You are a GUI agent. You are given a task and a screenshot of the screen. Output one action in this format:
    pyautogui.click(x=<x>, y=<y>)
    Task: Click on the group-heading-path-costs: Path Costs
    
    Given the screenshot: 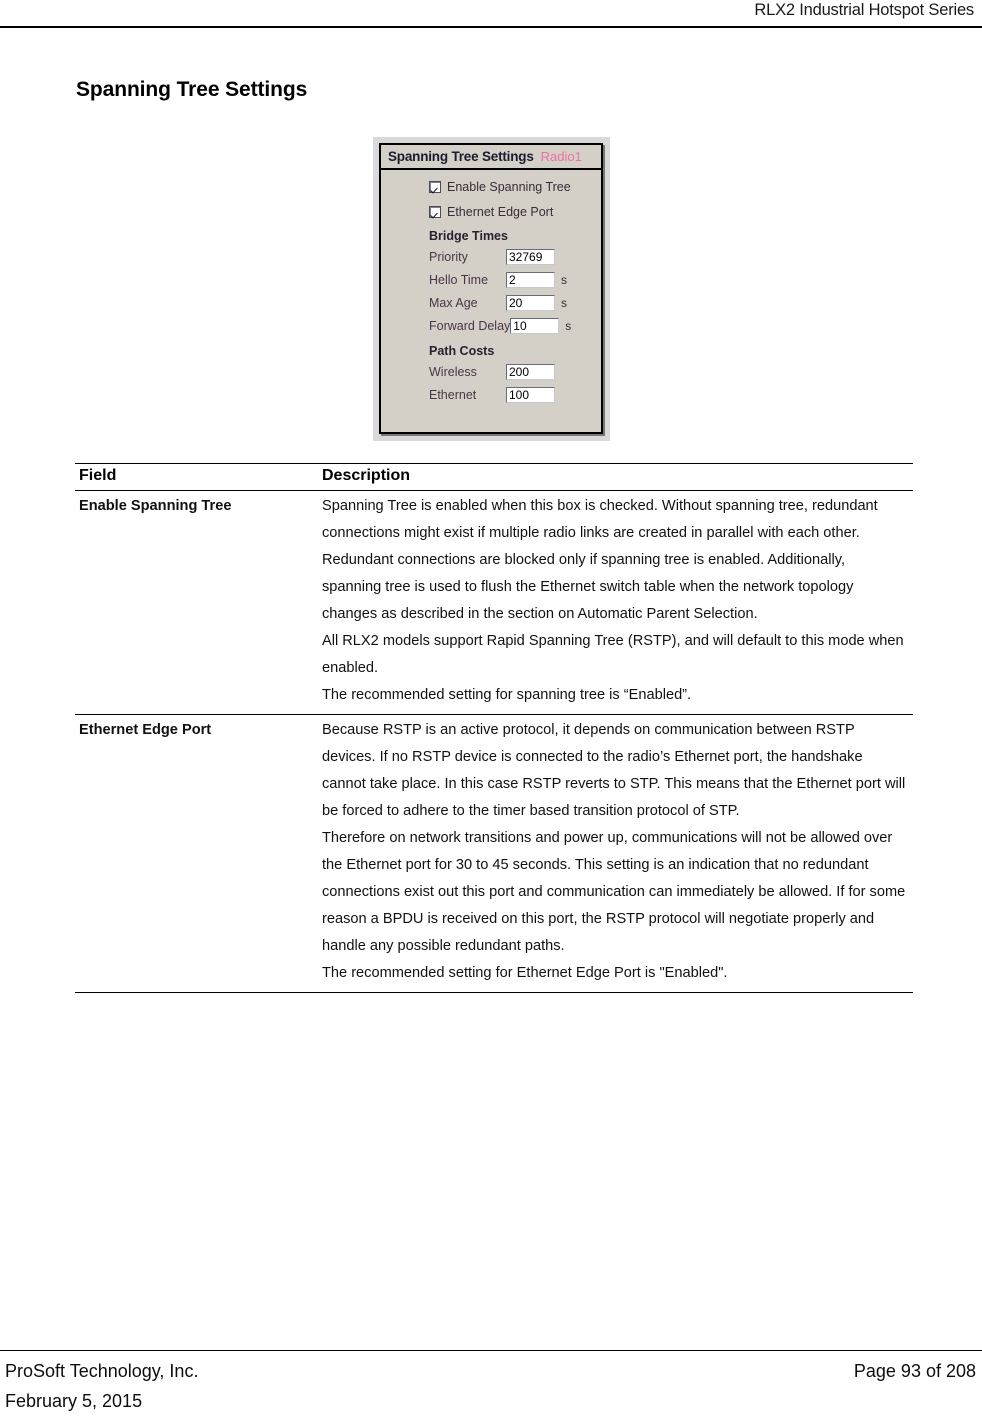 What is the action you would take?
    pyautogui.click(x=462, y=351)
    